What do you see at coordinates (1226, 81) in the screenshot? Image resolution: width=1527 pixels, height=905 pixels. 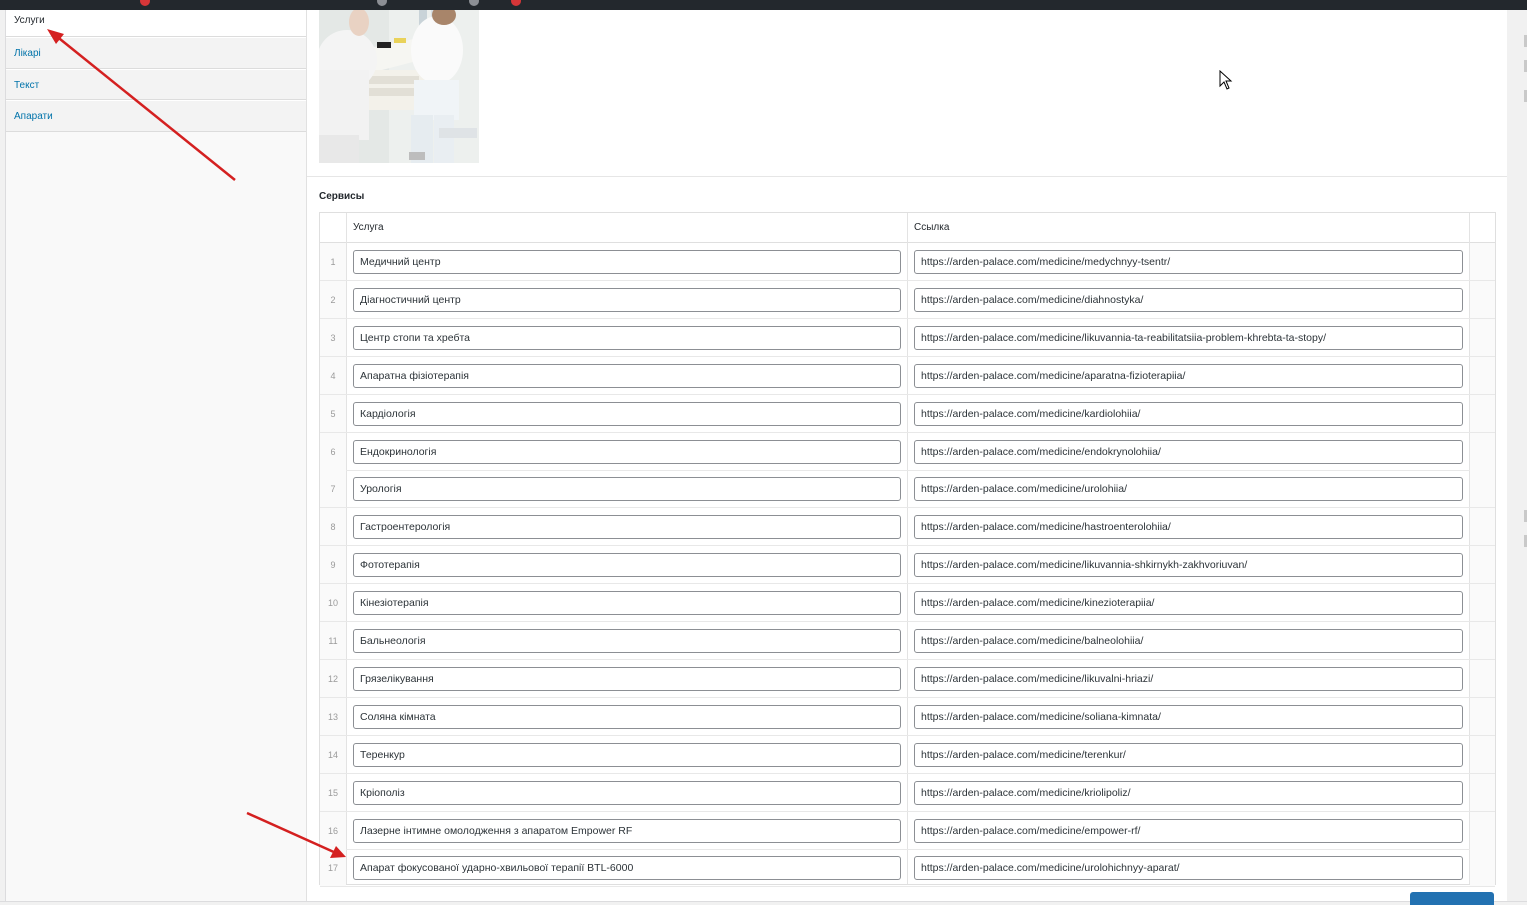 I see `mouse-pointer-icon` at bounding box center [1226, 81].